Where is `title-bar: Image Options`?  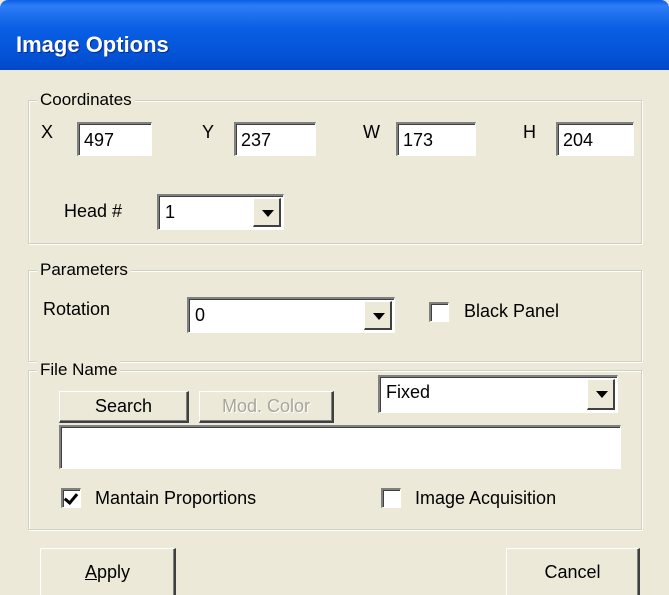
title-bar: Image Options is located at coordinates (334, 35).